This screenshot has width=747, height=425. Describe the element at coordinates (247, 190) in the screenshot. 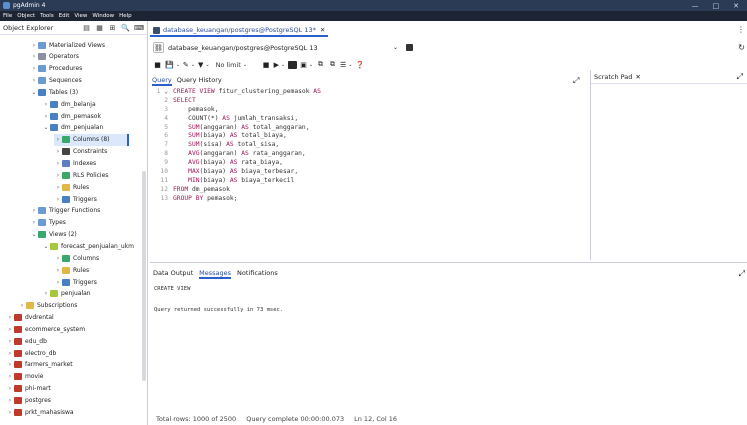

I see `code-line: FROM dm_pemasok` at that location.